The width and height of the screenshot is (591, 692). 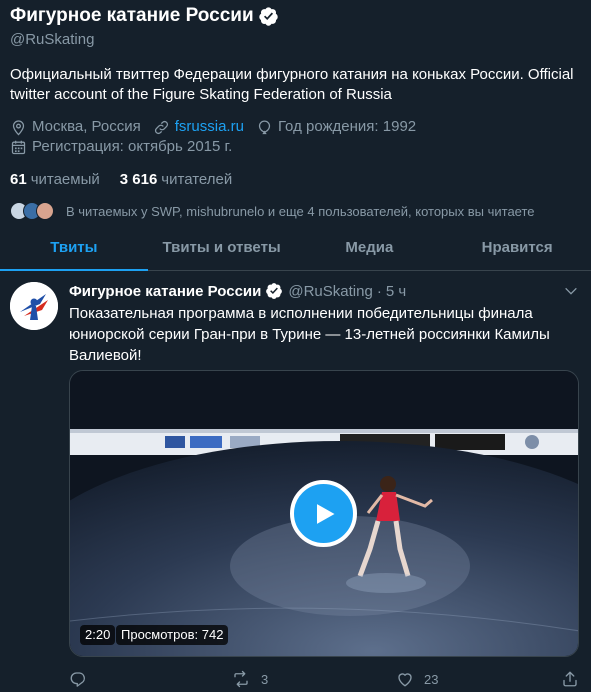 What do you see at coordinates (165, 291) in the screenshot?
I see `tweet-author-name: Фигурное катание России` at bounding box center [165, 291].